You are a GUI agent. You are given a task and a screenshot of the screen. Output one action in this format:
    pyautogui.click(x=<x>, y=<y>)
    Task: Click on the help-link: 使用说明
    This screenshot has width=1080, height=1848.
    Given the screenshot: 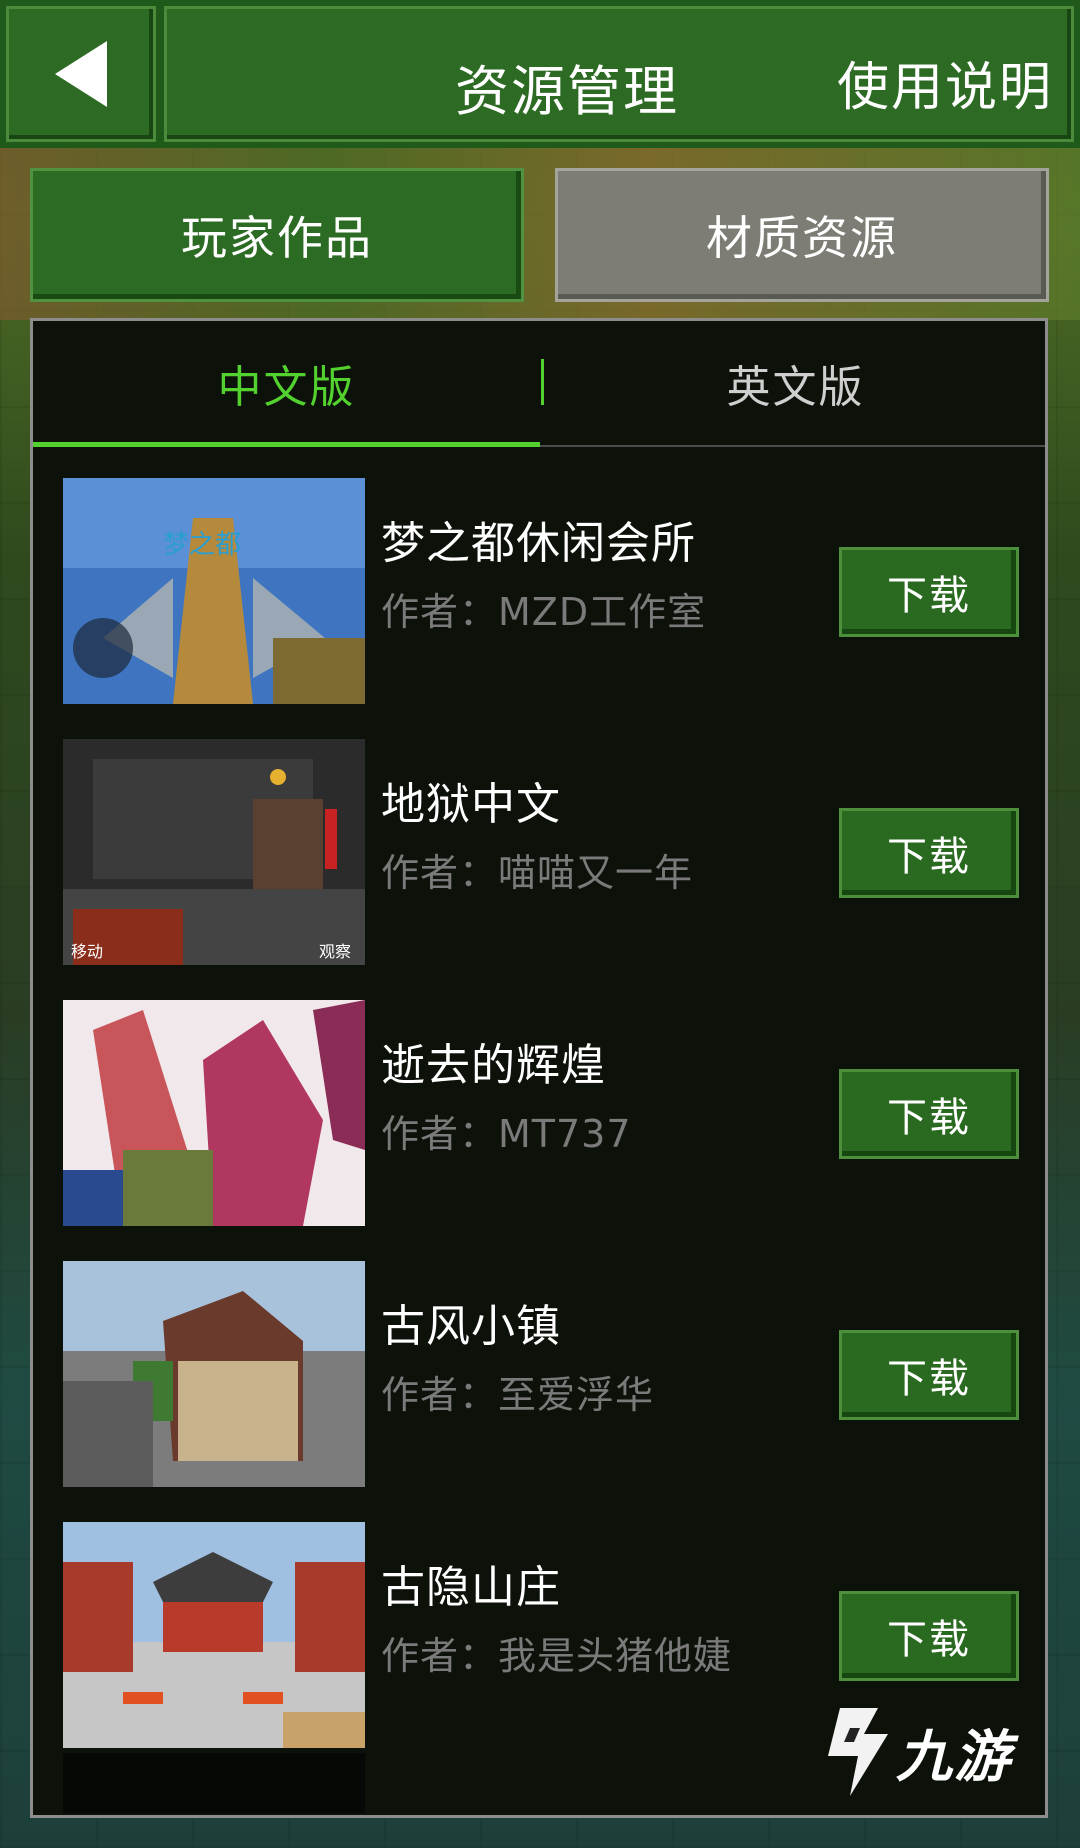 What is the action you would take?
    pyautogui.click(x=945, y=82)
    